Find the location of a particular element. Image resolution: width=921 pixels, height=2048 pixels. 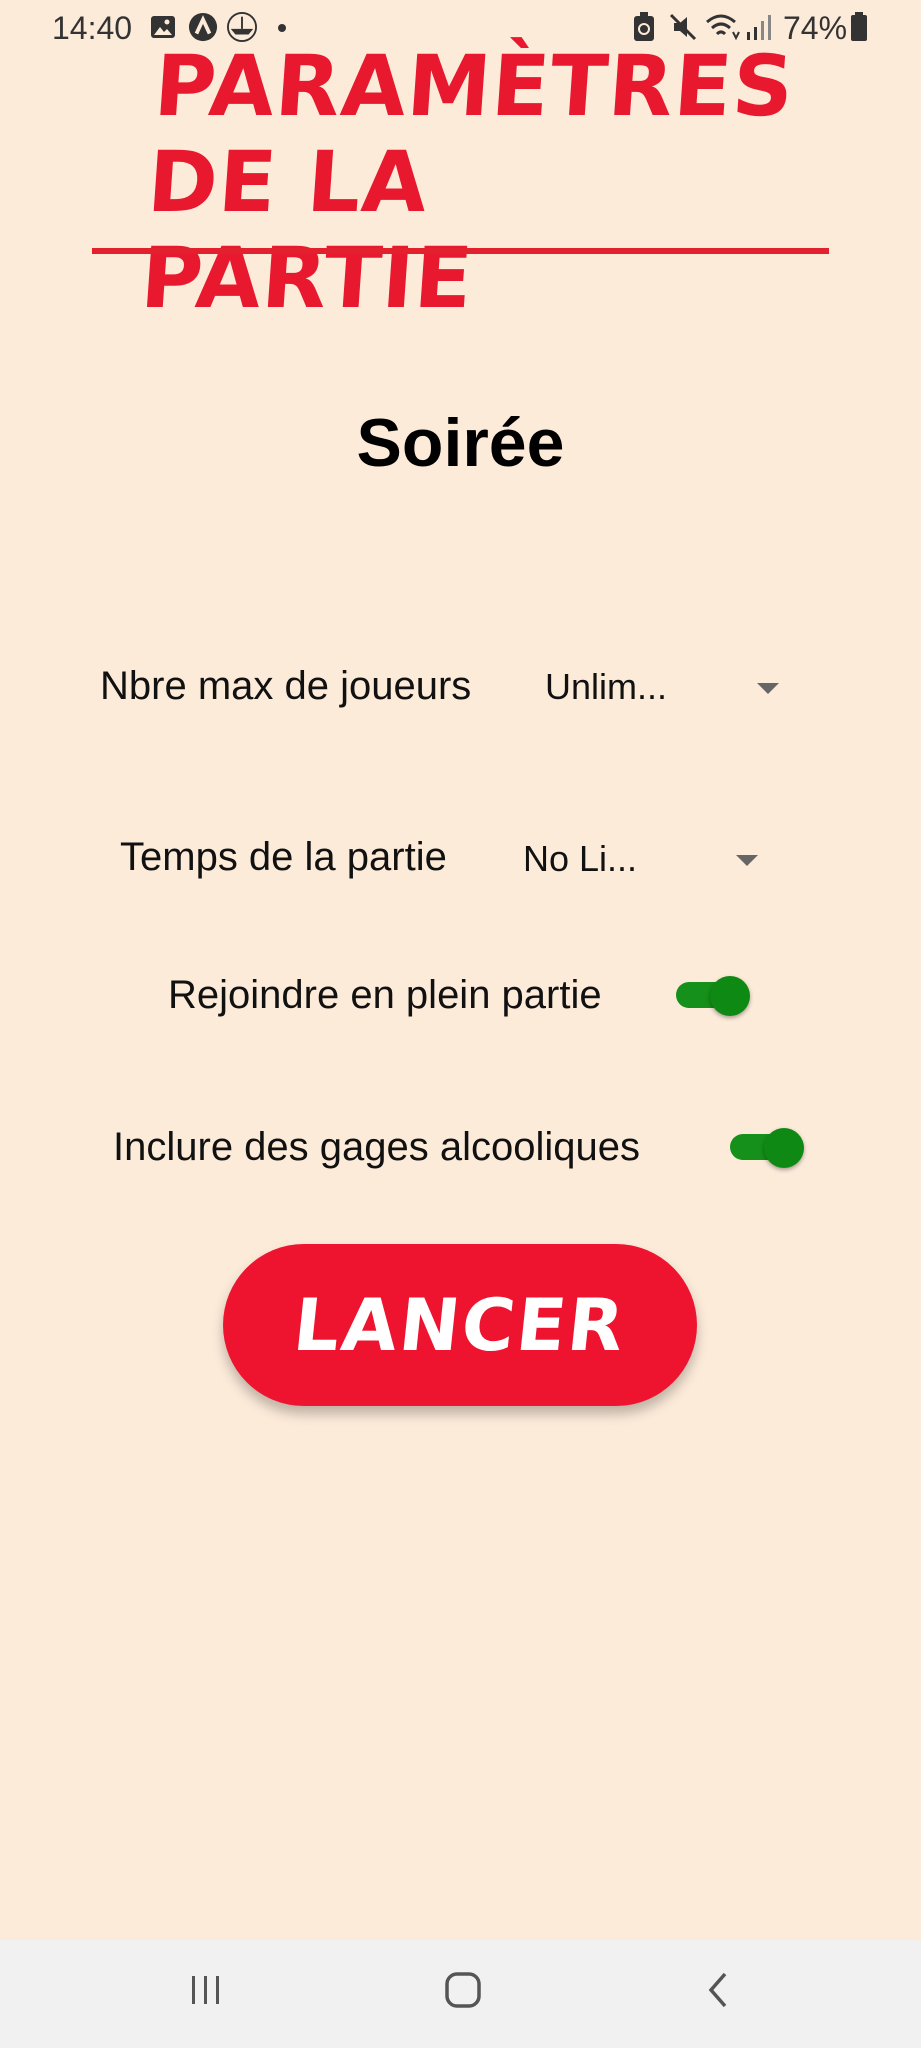

home-icon is located at coordinates (463, 1990).